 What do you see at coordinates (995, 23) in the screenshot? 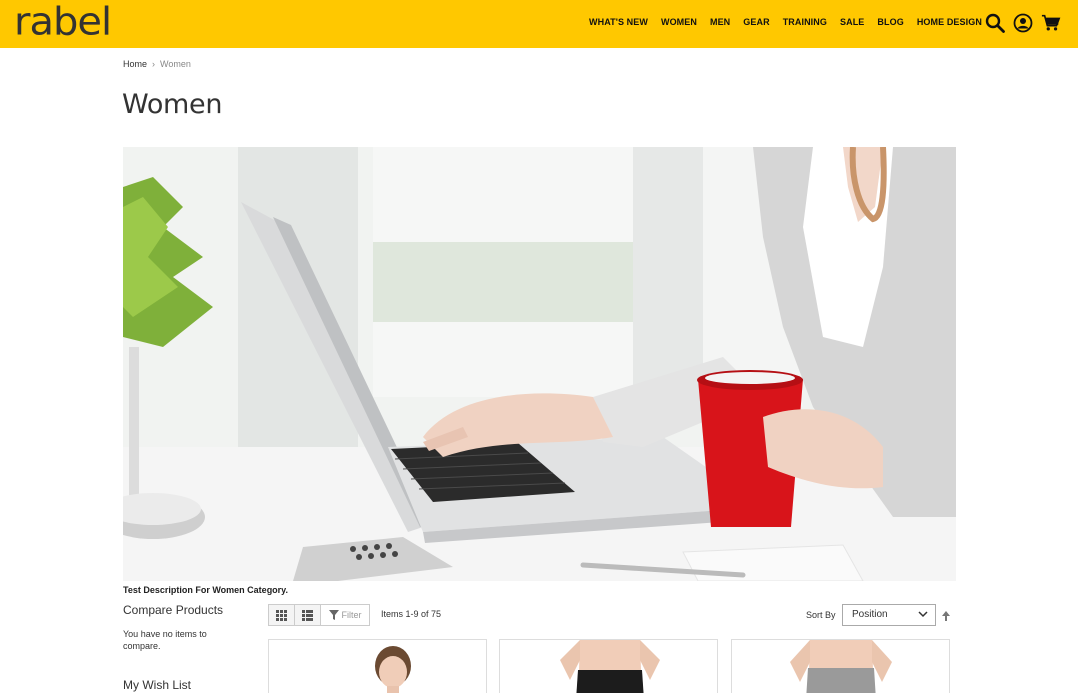
I see `search-icon` at bounding box center [995, 23].